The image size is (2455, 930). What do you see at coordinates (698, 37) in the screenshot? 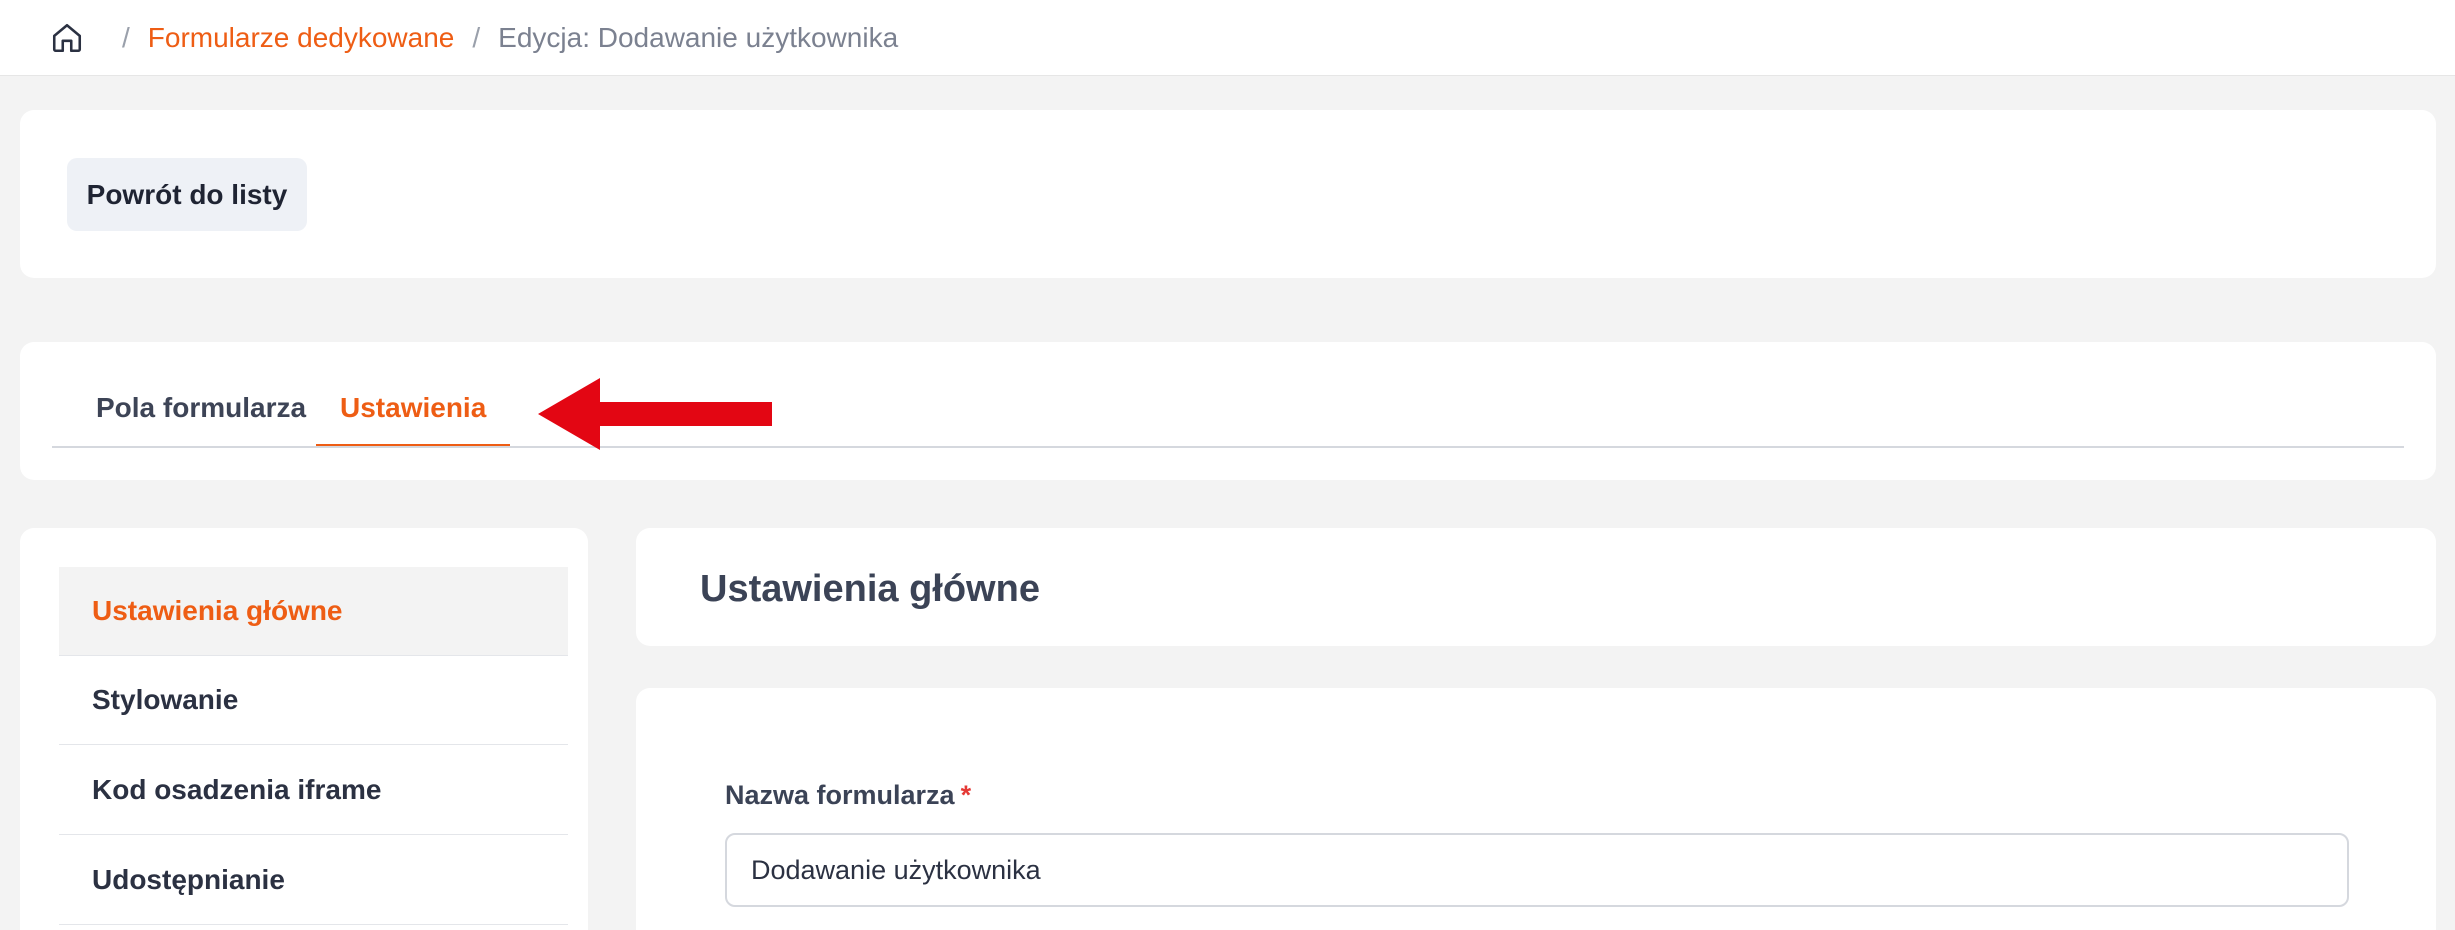
I see `breadcrumb-current: Edycja: Dodawanie użytkownika` at bounding box center [698, 37].